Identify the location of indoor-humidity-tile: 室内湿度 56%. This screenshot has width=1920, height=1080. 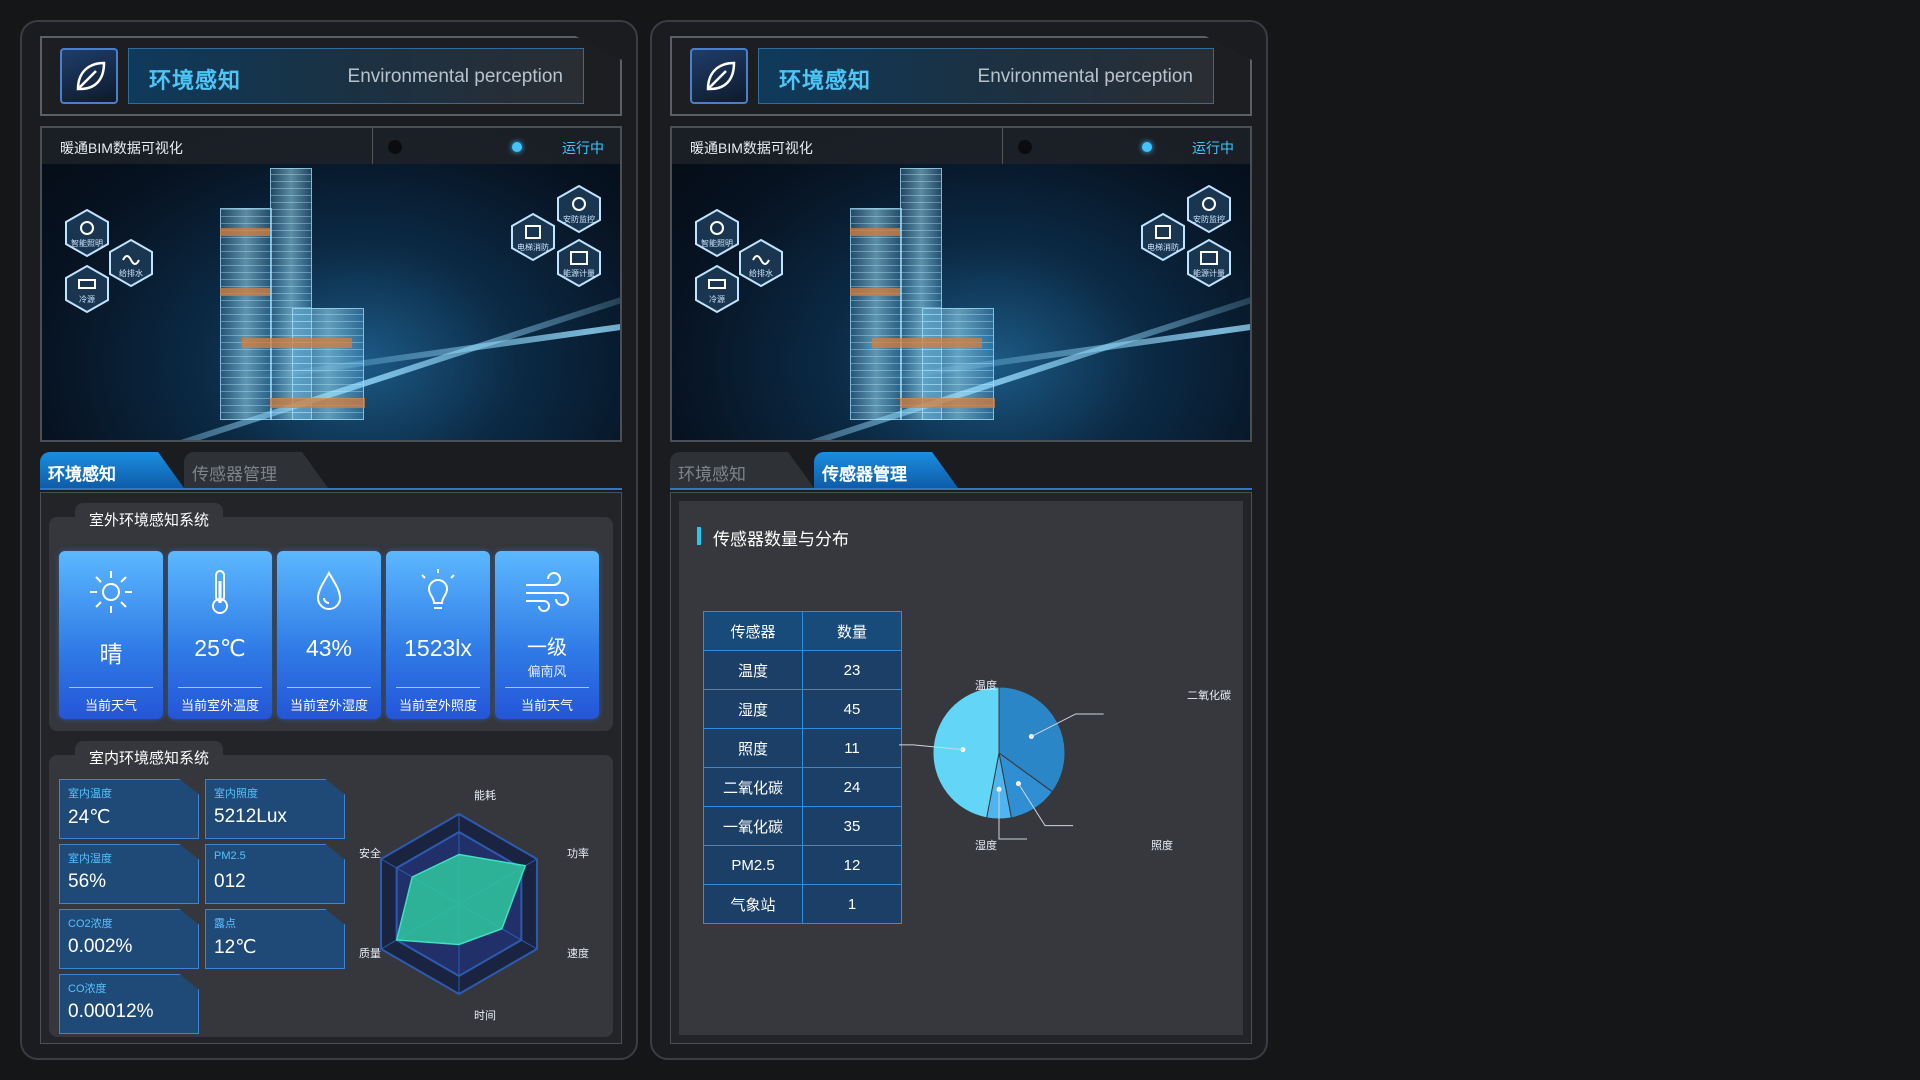
(129, 874).